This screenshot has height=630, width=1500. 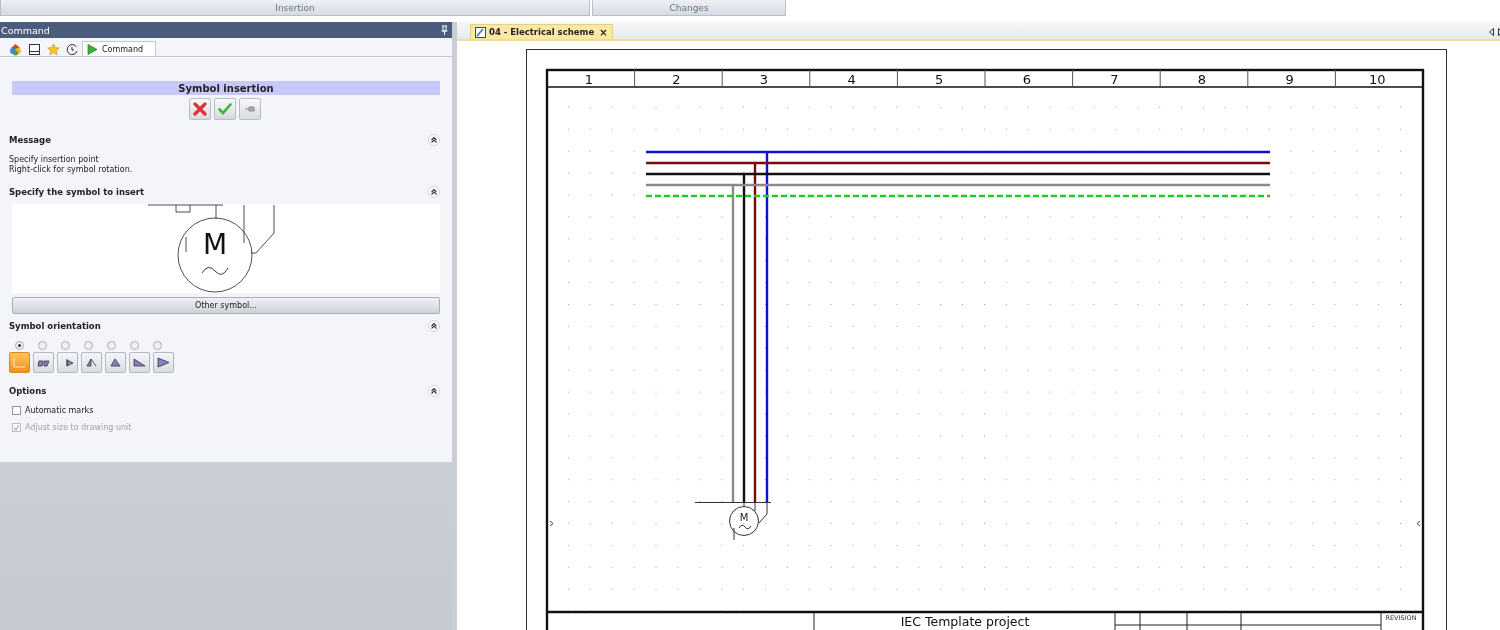 I want to click on check-icon, so click(x=224, y=109).